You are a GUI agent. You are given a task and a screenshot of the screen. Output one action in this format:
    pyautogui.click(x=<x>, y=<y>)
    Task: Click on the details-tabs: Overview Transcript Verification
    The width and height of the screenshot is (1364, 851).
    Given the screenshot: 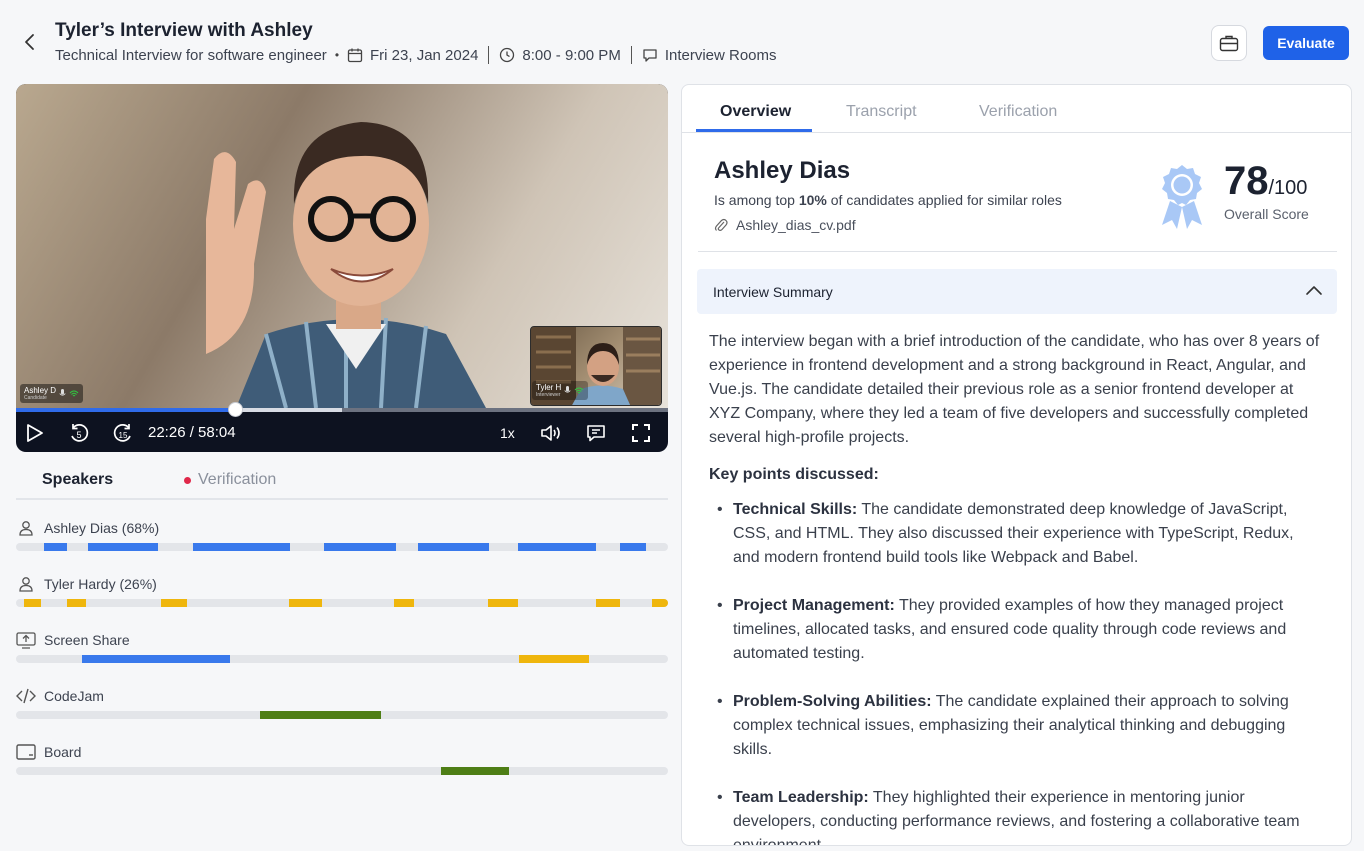 What is the action you would take?
    pyautogui.click(x=1016, y=109)
    